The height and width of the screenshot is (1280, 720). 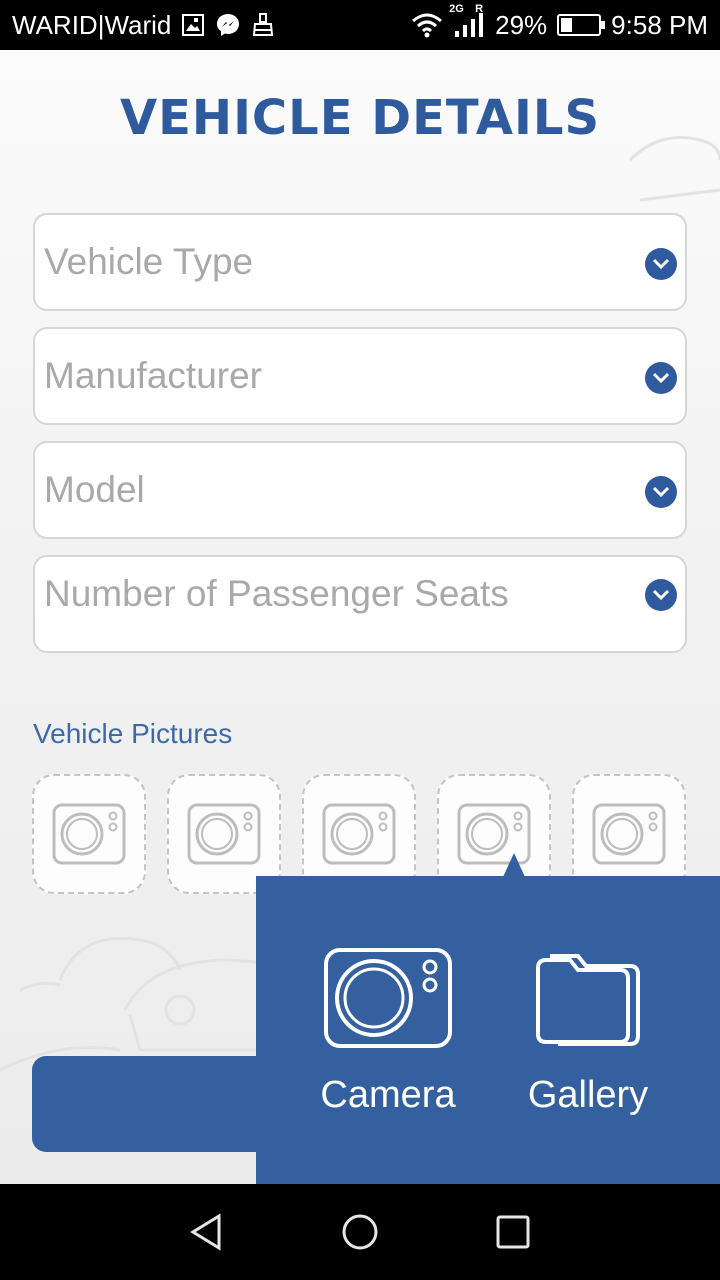 What do you see at coordinates (94, 489) in the screenshot?
I see `model-label: Model` at bounding box center [94, 489].